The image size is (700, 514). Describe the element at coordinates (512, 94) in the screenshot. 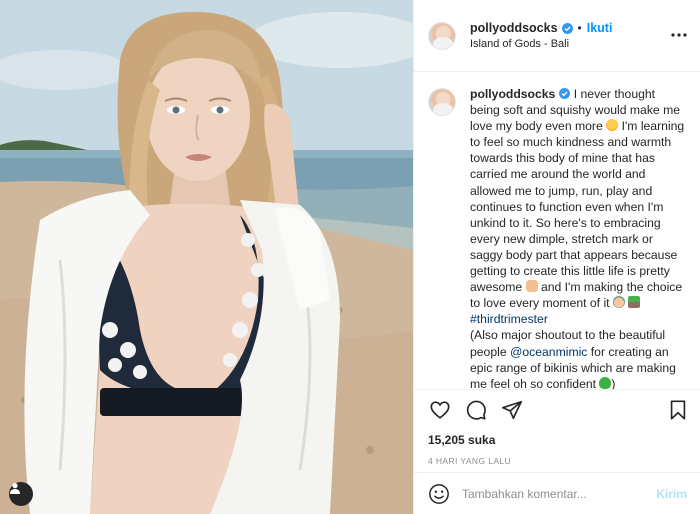

I see `caption-username: pollyoddsocks` at that location.